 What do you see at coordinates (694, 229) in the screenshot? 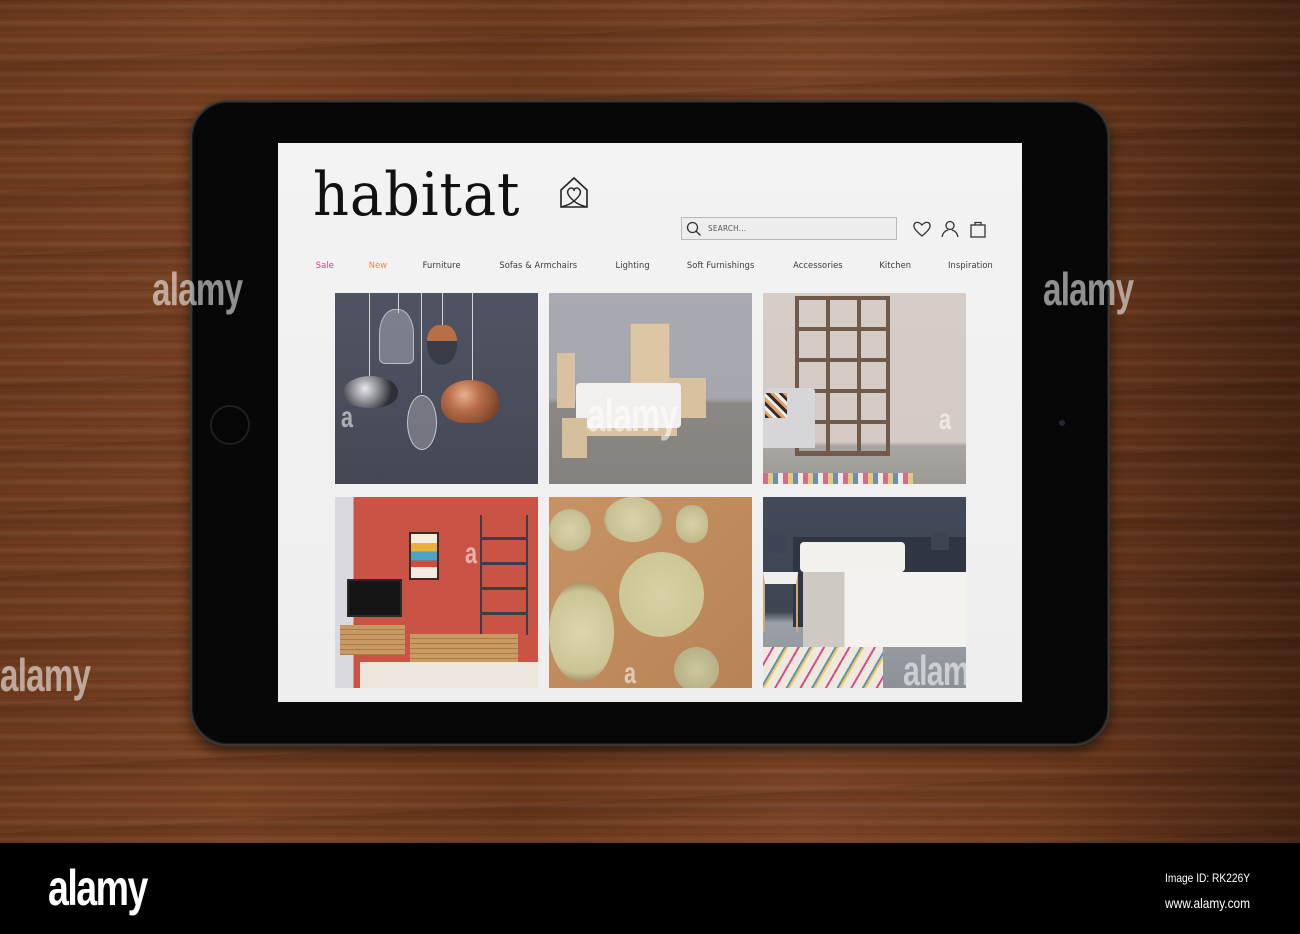
I see `search-icon` at bounding box center [694, 229].